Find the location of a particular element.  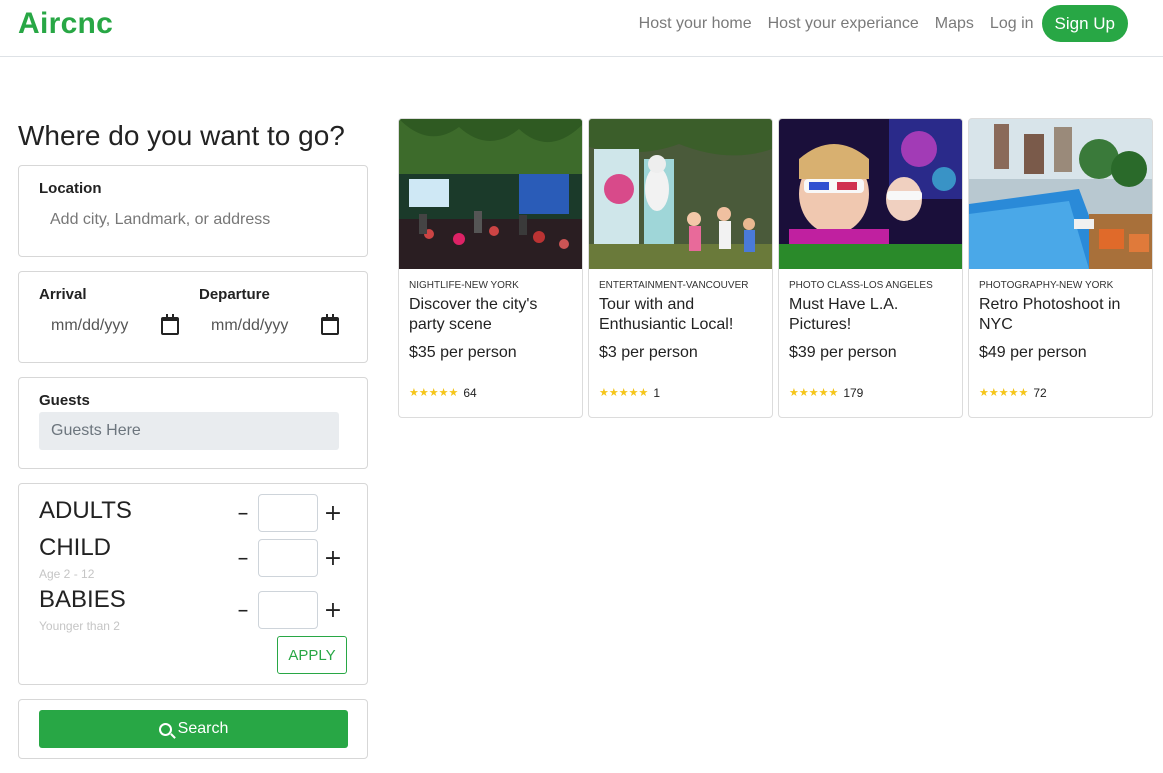

card-price: $35 per person is located at coordinates (463, 352).